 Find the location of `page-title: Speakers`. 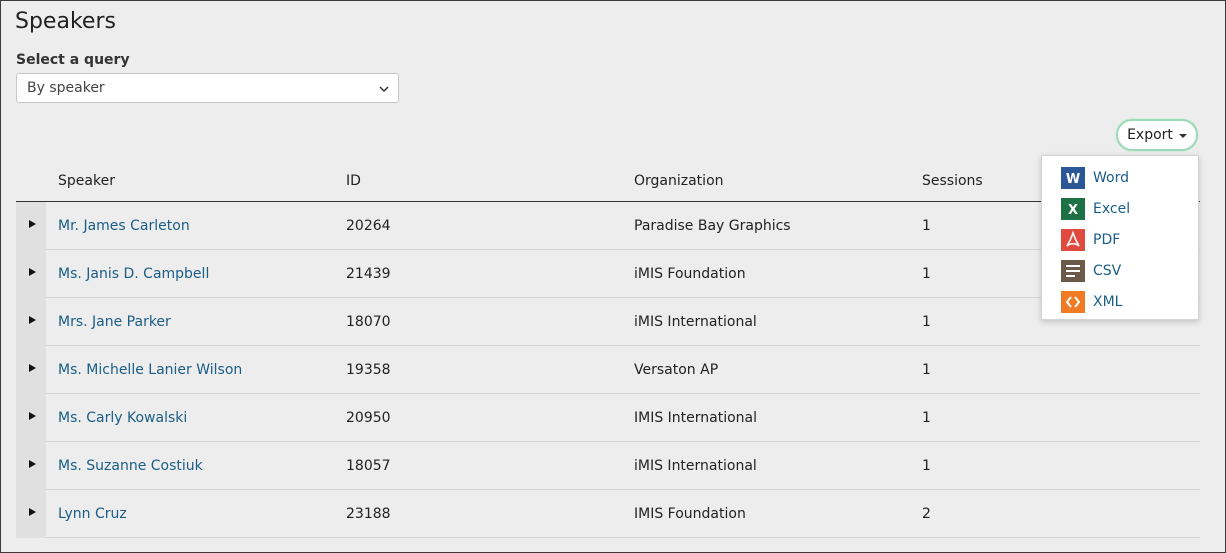

page-title: Speakers is located at coordinates (65, 21).